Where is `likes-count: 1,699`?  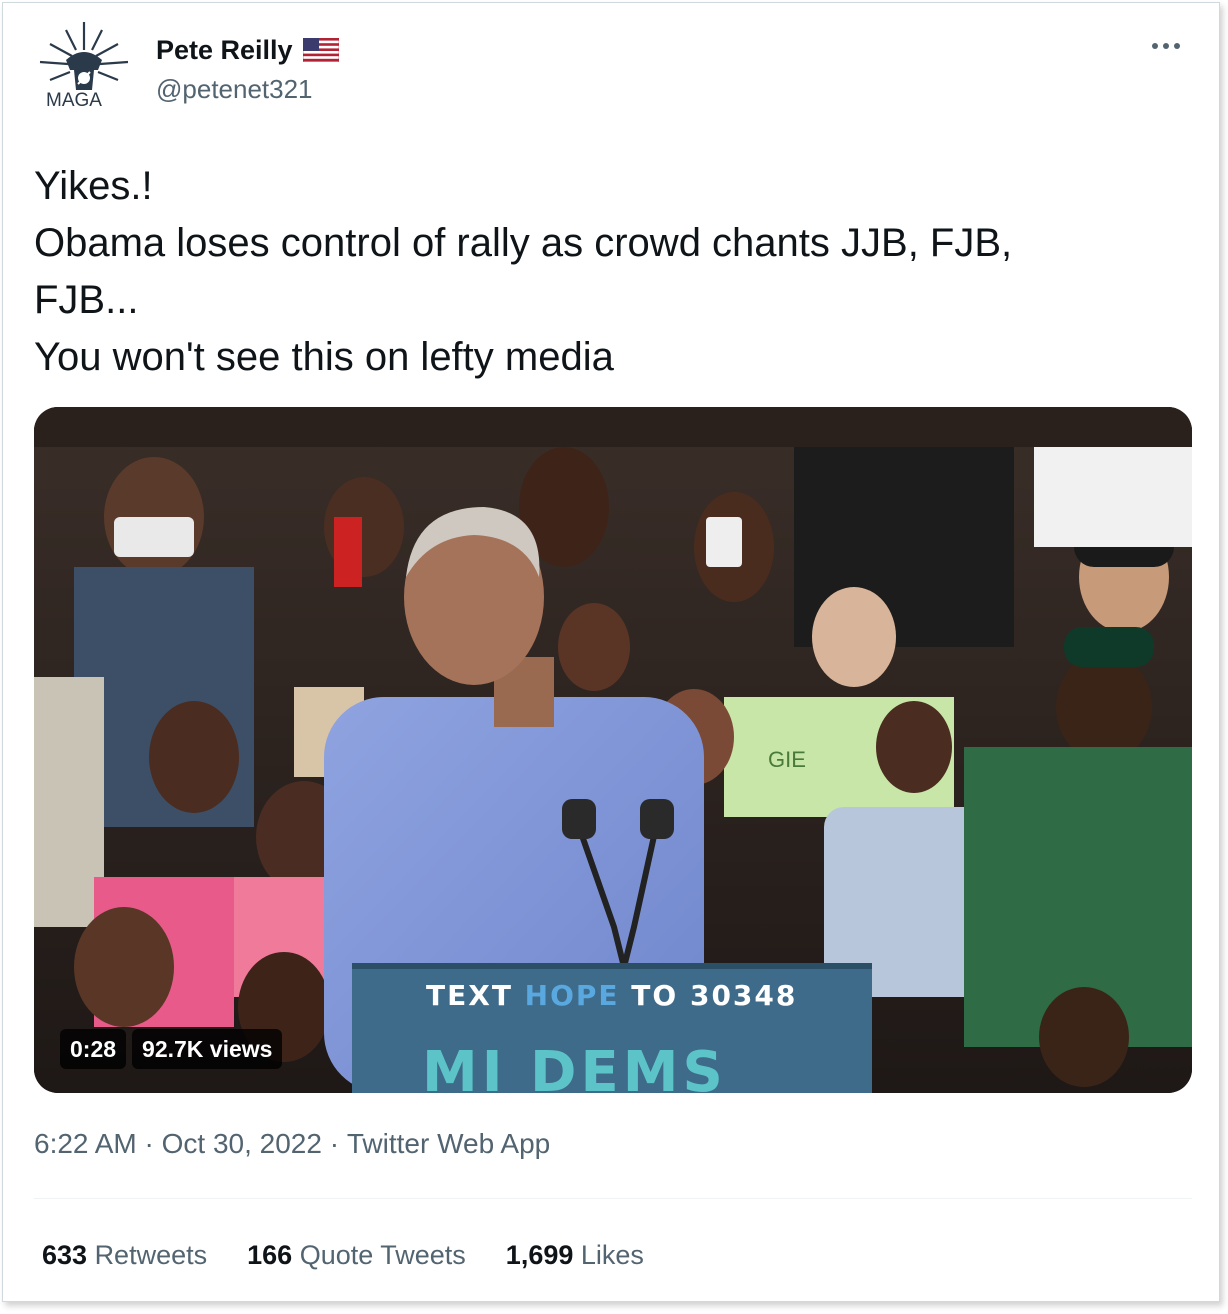 likes-count: 1,699 is located at coordinates (543, 1255).